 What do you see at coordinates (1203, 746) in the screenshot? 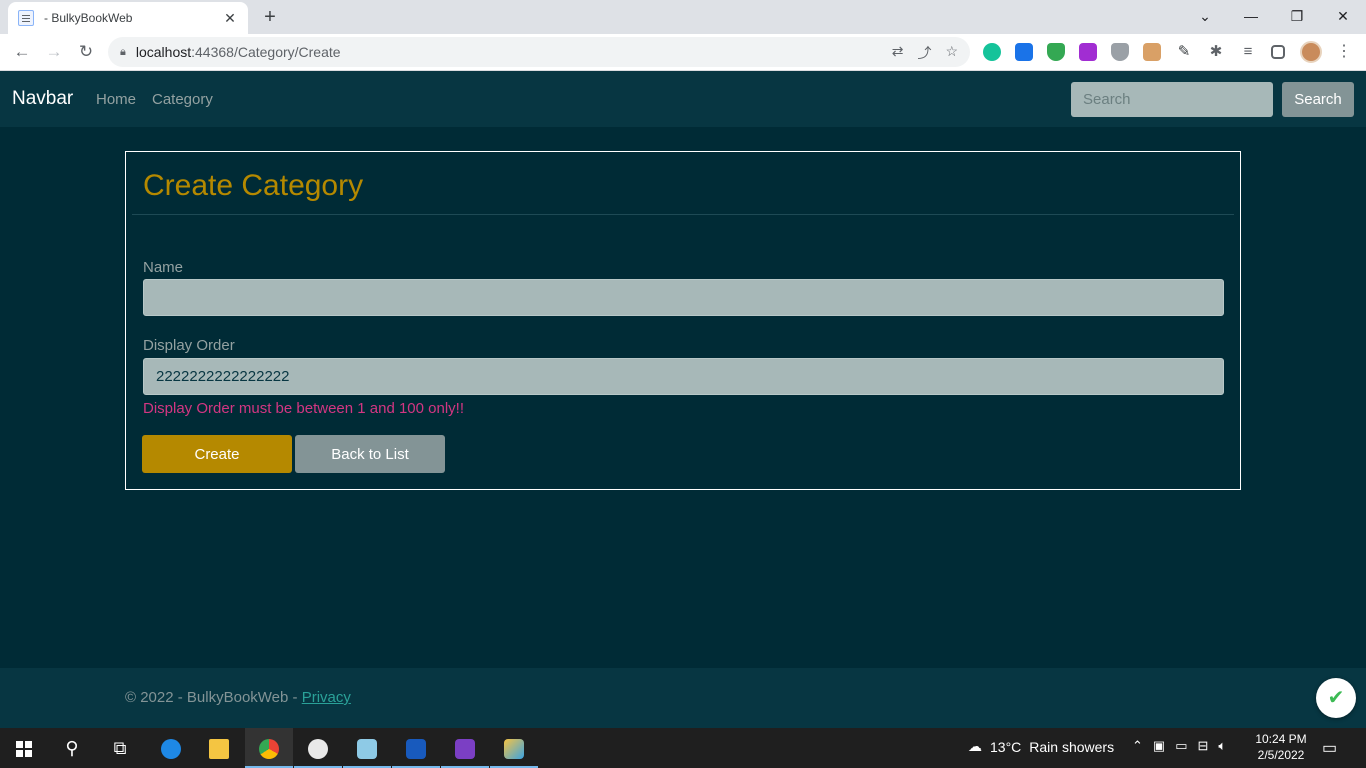
I see `network-icon: ⊟` at bounding box center [1203, 746].